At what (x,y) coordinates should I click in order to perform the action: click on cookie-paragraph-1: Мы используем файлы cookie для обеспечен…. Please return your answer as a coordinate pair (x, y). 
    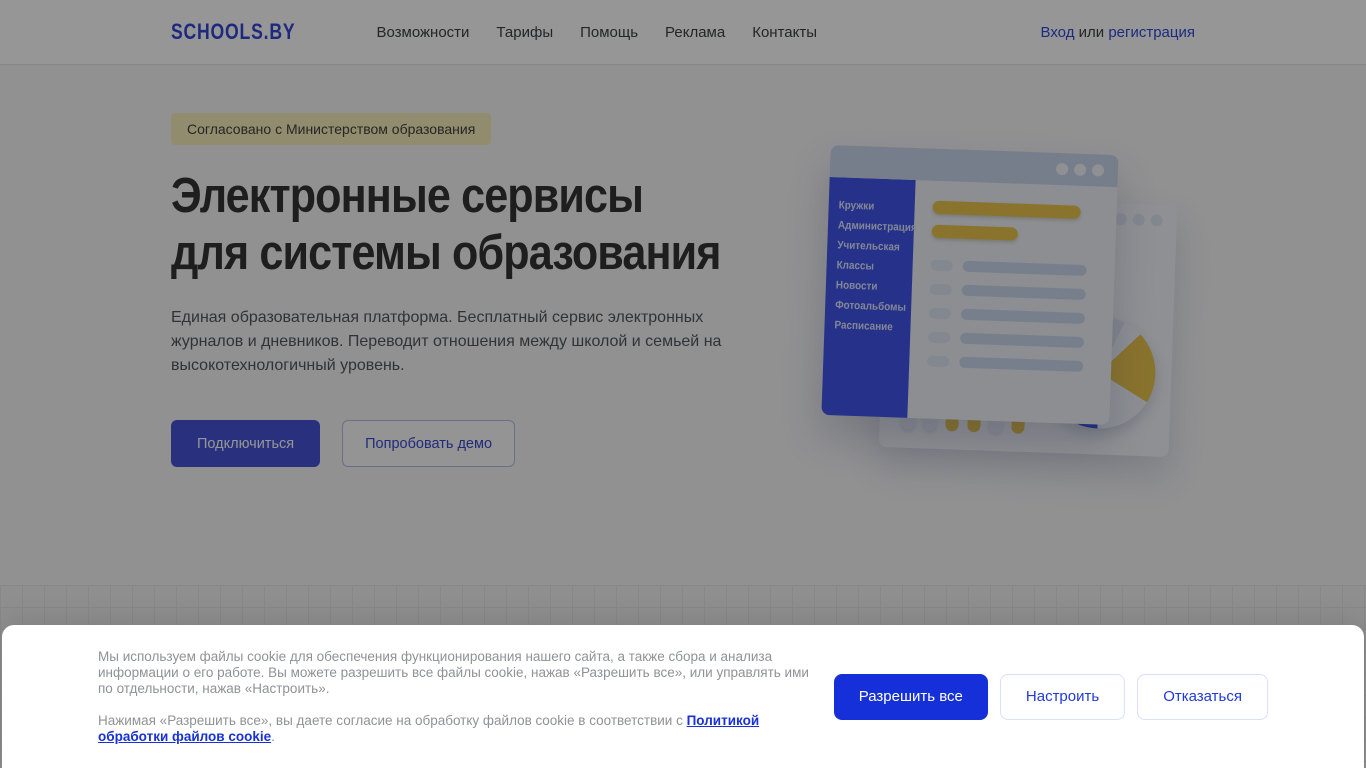
    Looking at the image, I should click on (453, 672).